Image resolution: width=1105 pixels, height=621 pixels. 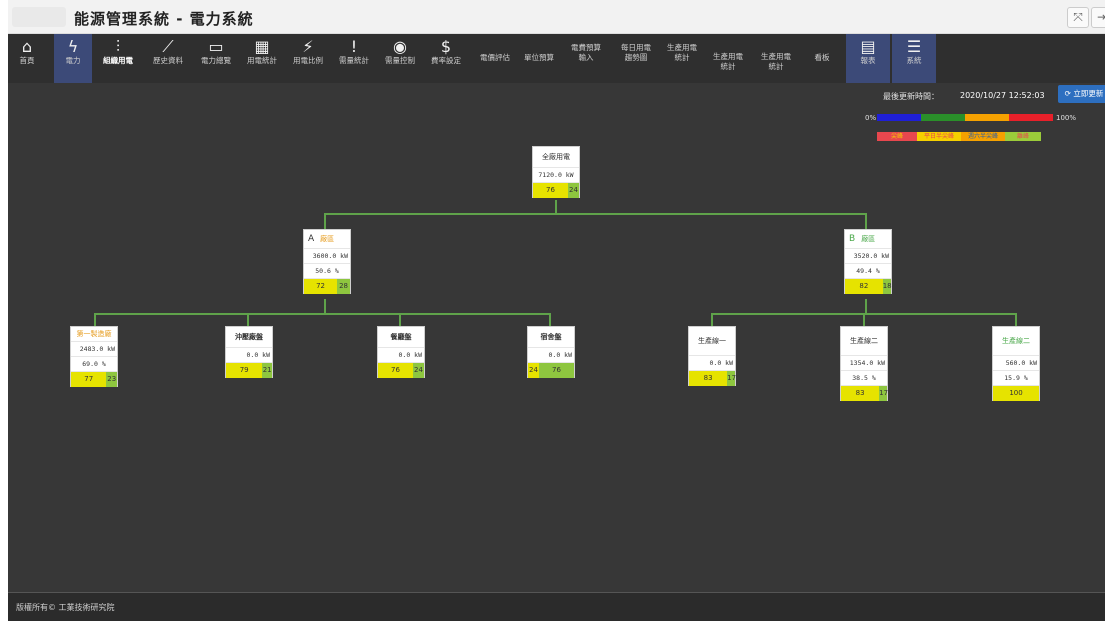 I want to click on plug-icon: ⚡, so click(x=308, y=46).